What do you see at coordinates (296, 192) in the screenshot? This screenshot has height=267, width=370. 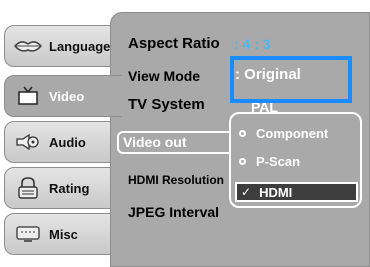 I see `option-hdmi: ✓ HDMI` at bounding box center [296, 192].